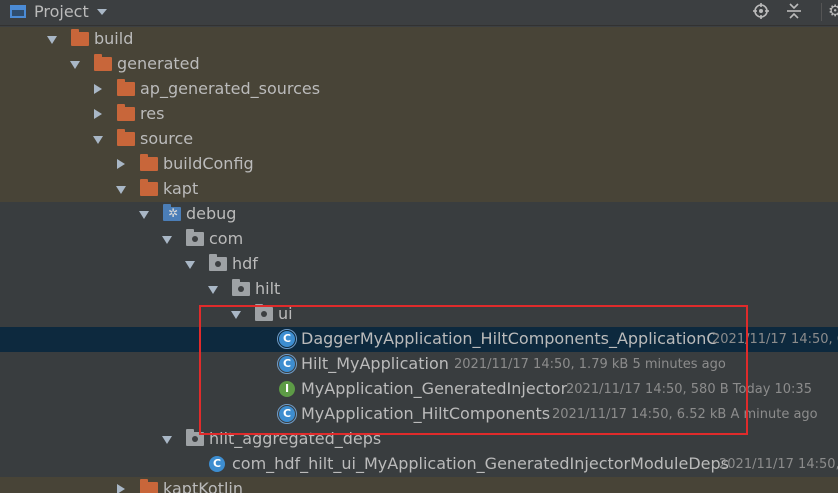  What do you see at coordinates (419, 239) in the screenshot?
I see `tree-row-com: com` at bounding box center [419, 239].